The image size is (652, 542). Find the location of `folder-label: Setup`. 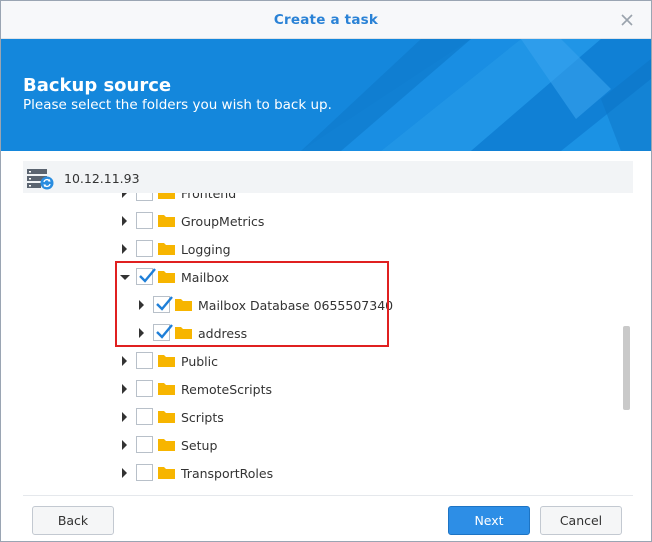

folder-label: Setup is located at coordinates (199, 445).